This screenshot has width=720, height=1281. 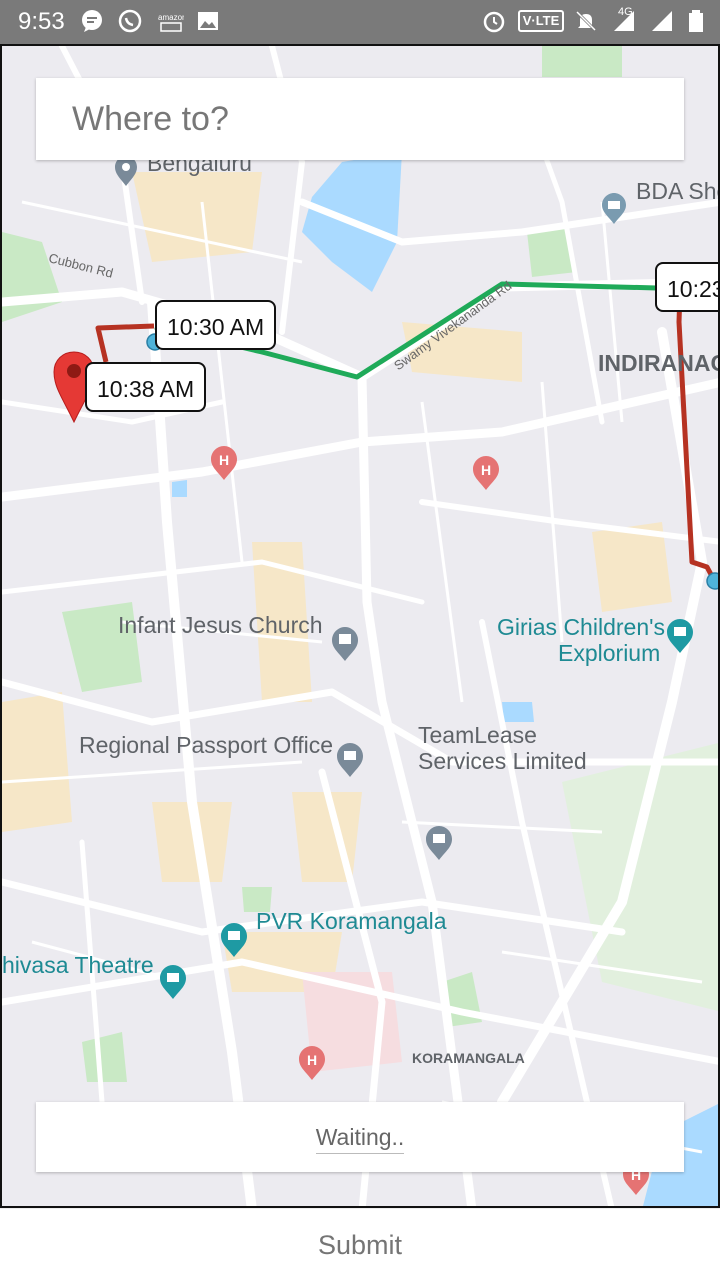 What do you see at coordinates (624, 21) in the screenshot?
I see `signal-4g-icon` at bounding box center [624, 21].